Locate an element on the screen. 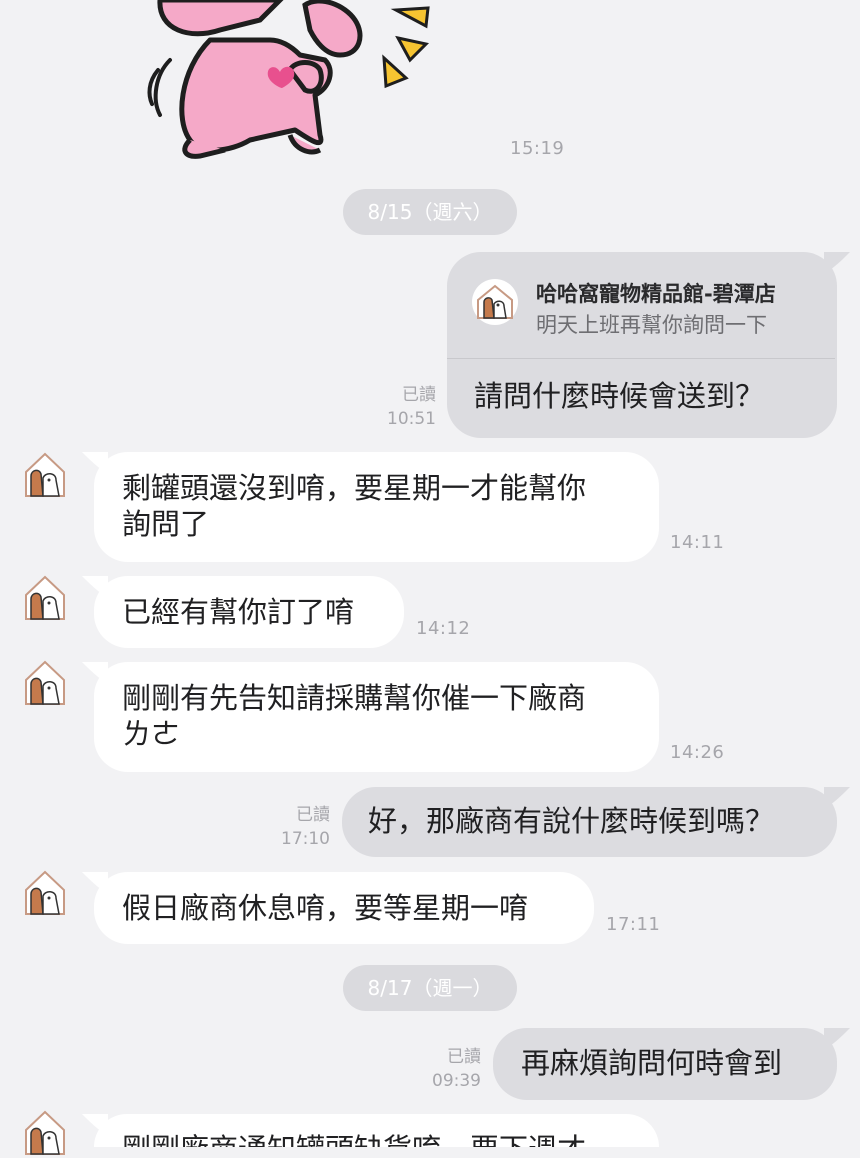 This screenshot has height=1158, width=860. message-line: 剛剛廠商通知罐頭缺貨唷，要下週才 is located at coordinates (376, 1139).